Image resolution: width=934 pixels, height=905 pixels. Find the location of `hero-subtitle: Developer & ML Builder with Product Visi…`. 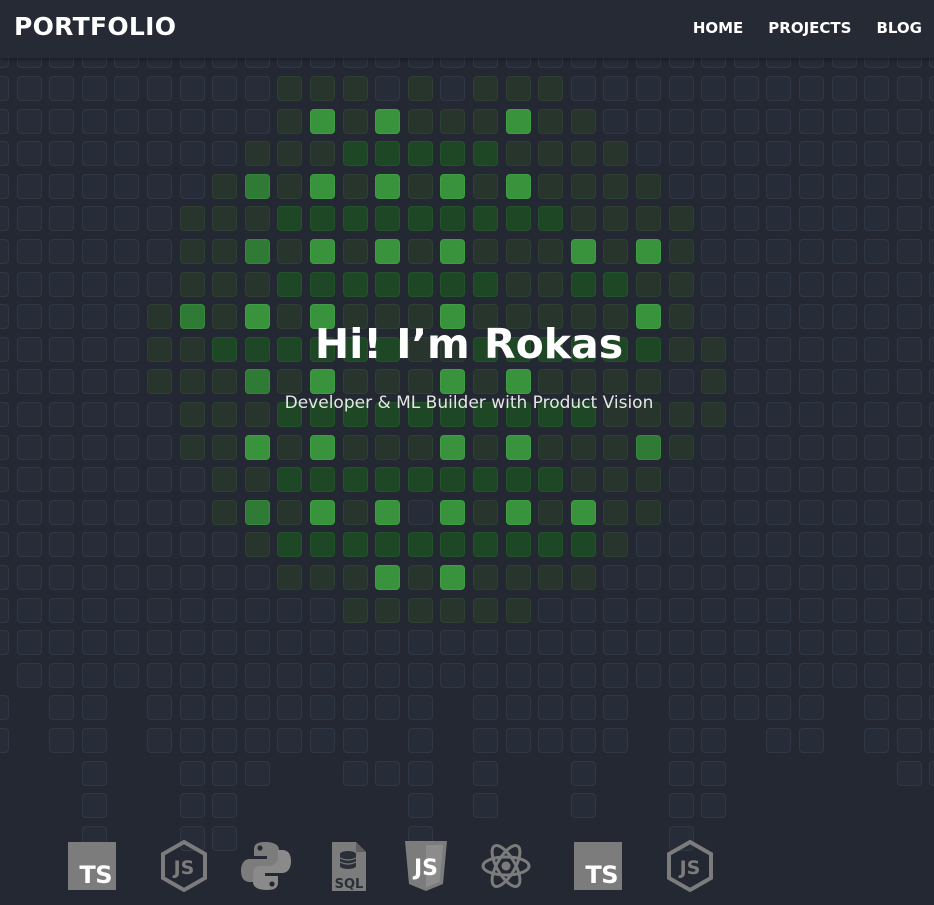

hero-subtitle: Developer & ML Builder with Product Visi… is located at coordinates (469, 403).